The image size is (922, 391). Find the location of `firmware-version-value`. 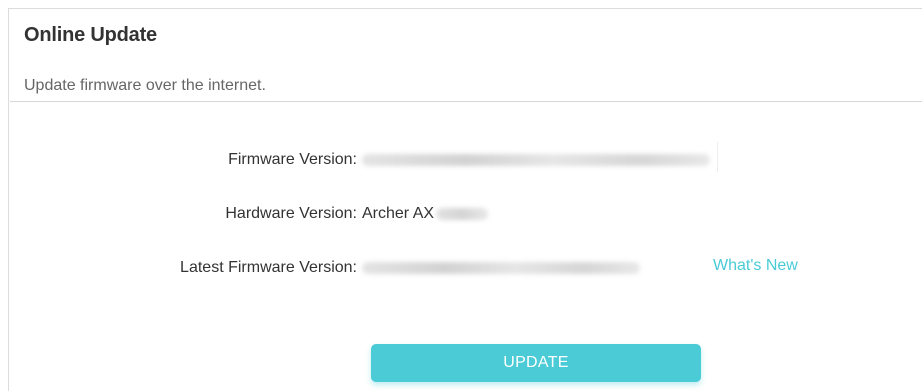

firmware-version-value is located at coordinates (536, 160).